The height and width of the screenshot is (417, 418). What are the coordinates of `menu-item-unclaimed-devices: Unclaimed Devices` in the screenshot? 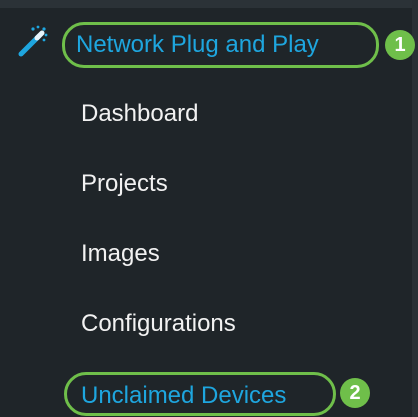 It's located at (183, 396).